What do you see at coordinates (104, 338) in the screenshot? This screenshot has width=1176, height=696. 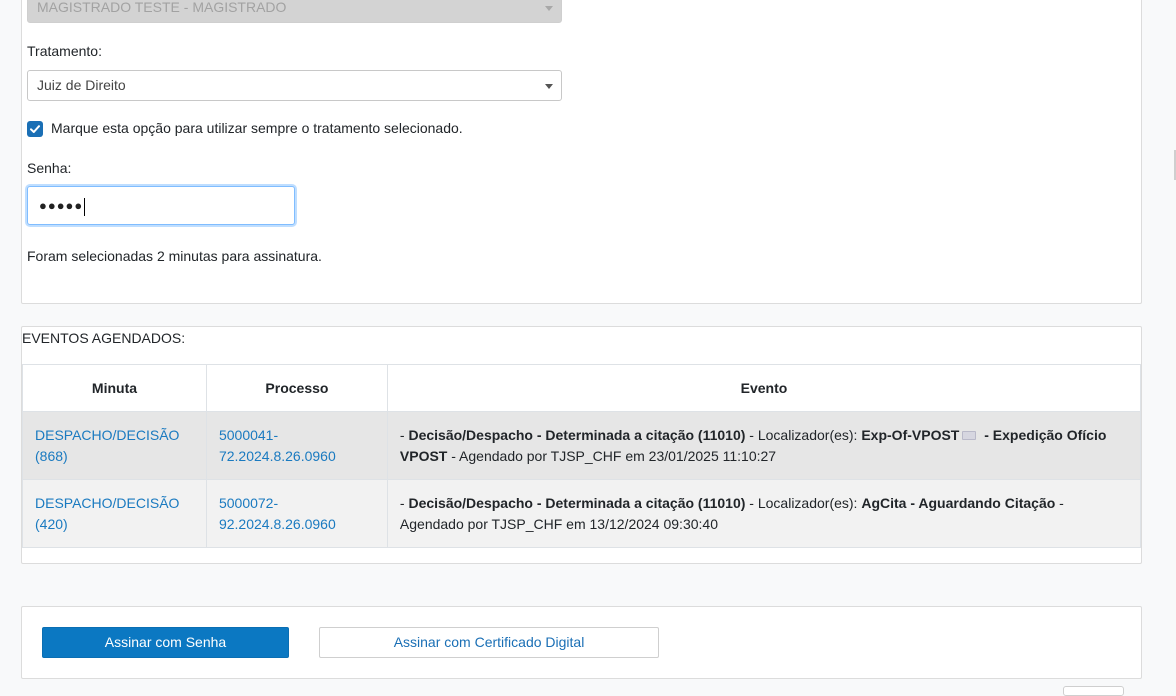 I see `section-title: EVENTOS AGENDADOS:` at bounding box center [104, 338].